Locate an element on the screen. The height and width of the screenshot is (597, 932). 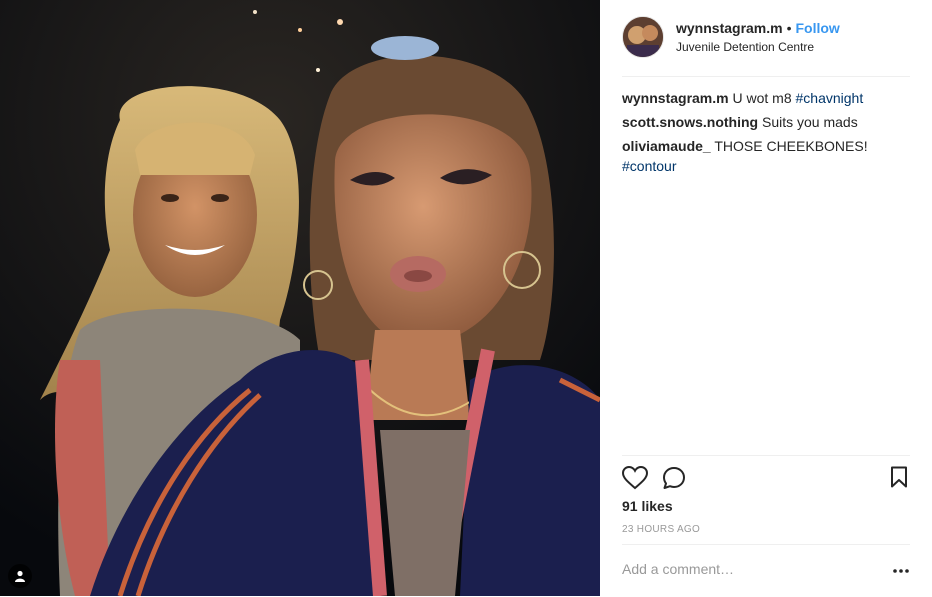
tagged-user-icon is located at coordinates (20, 576).